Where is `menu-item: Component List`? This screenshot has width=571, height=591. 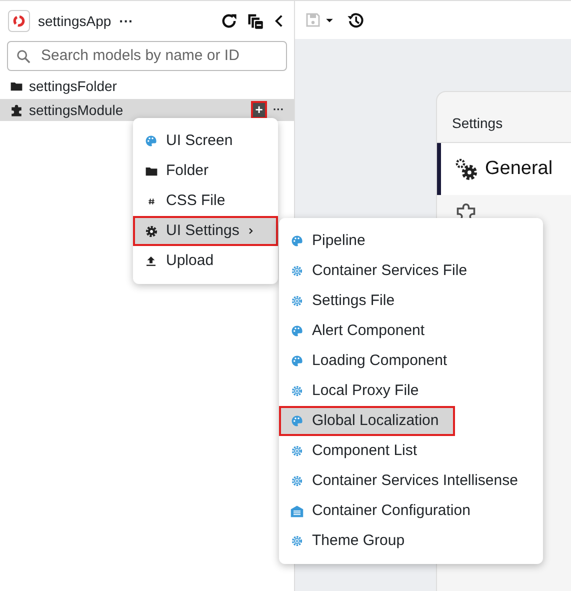
menu-item: Component List is located at coordinates (411, 451).